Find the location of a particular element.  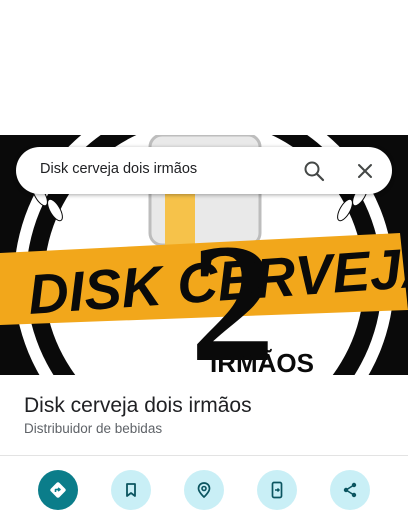

search-input: Disk cerveja dois irmãos is located at coordinates (118, 169).